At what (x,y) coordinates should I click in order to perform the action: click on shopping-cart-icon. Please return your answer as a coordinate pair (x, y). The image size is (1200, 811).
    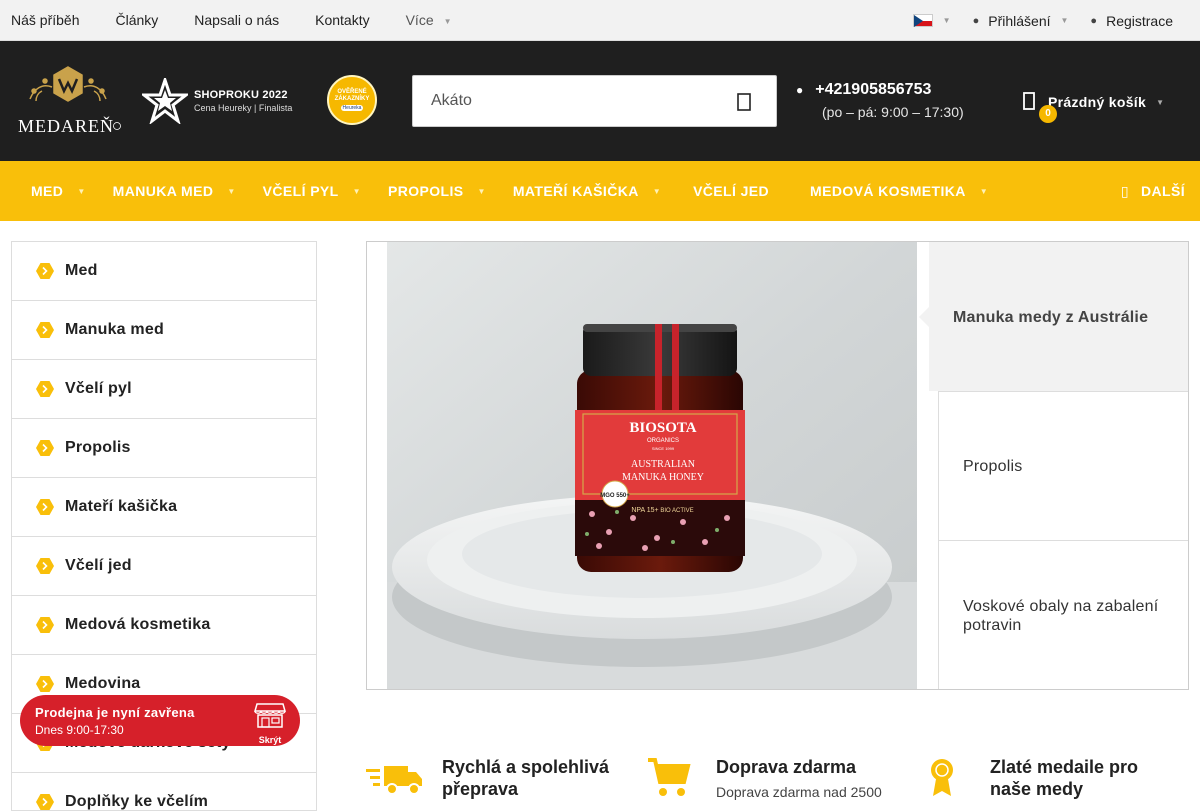
    Looking at the image, I should click on (669, 777).